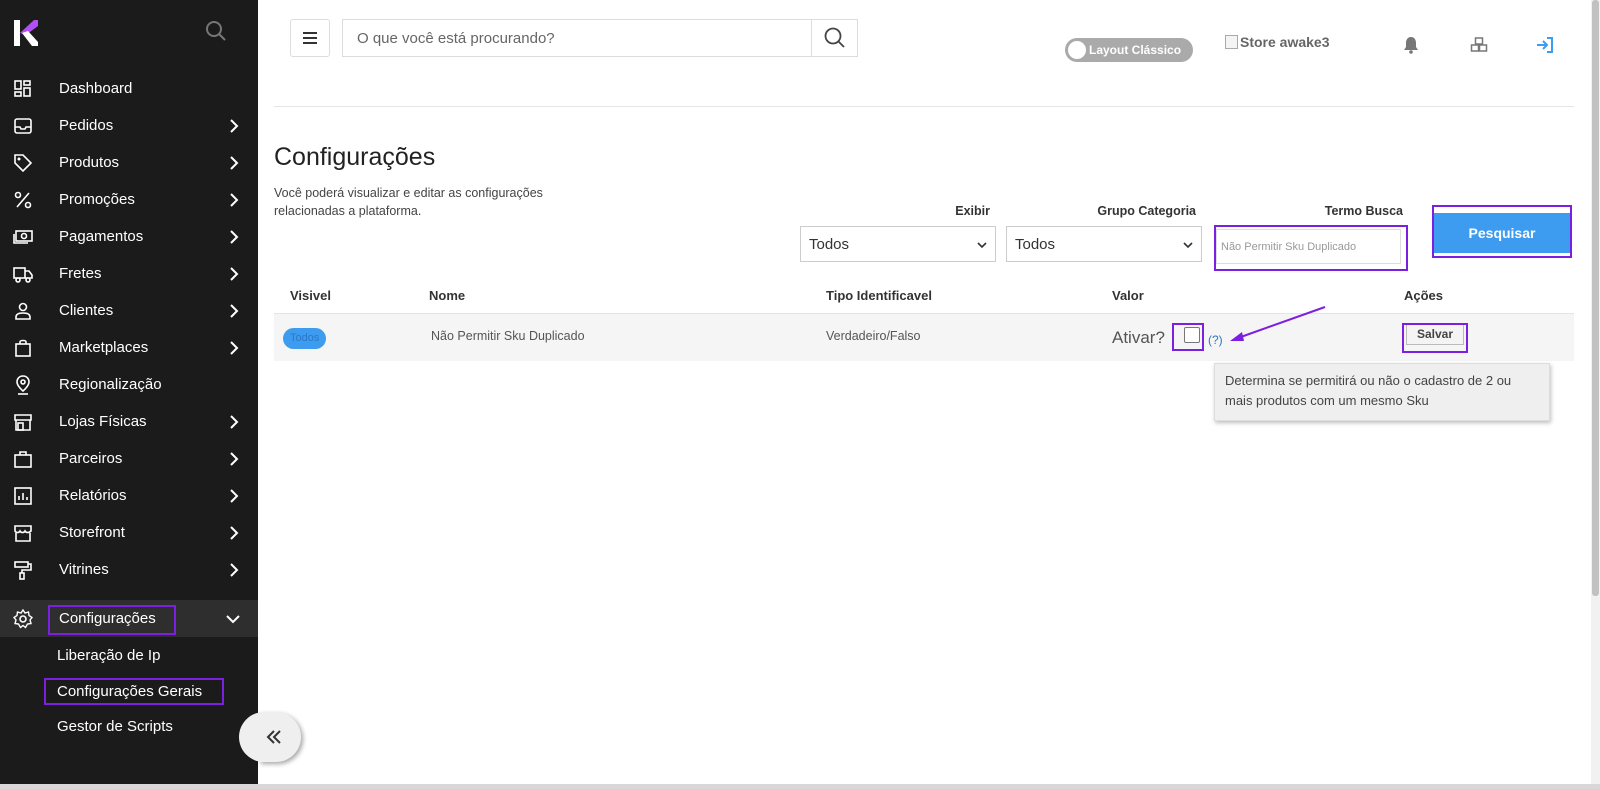 The image size is (1600, 789). What do you see at coordinates (1545, 45) in the screenshot?
I see `sign-in-icon` at bounding box center [1545, 45].